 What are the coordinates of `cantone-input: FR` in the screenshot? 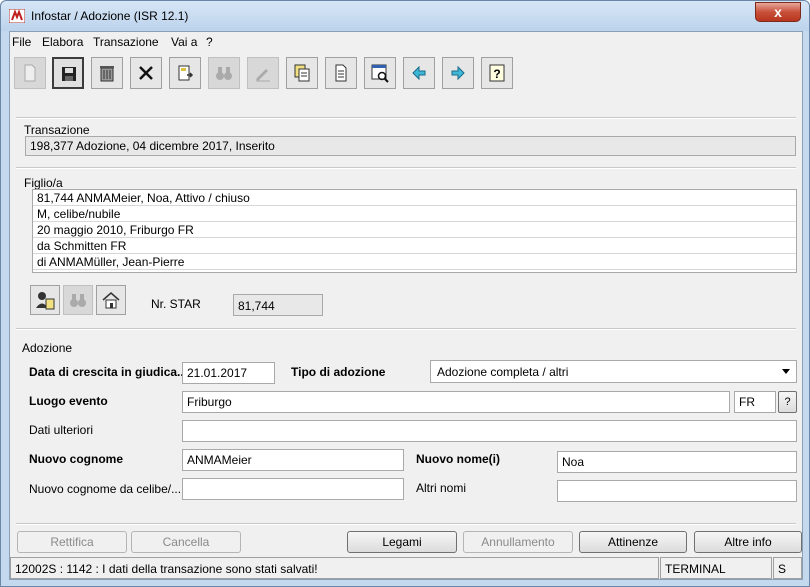 It's located at (755, 402).